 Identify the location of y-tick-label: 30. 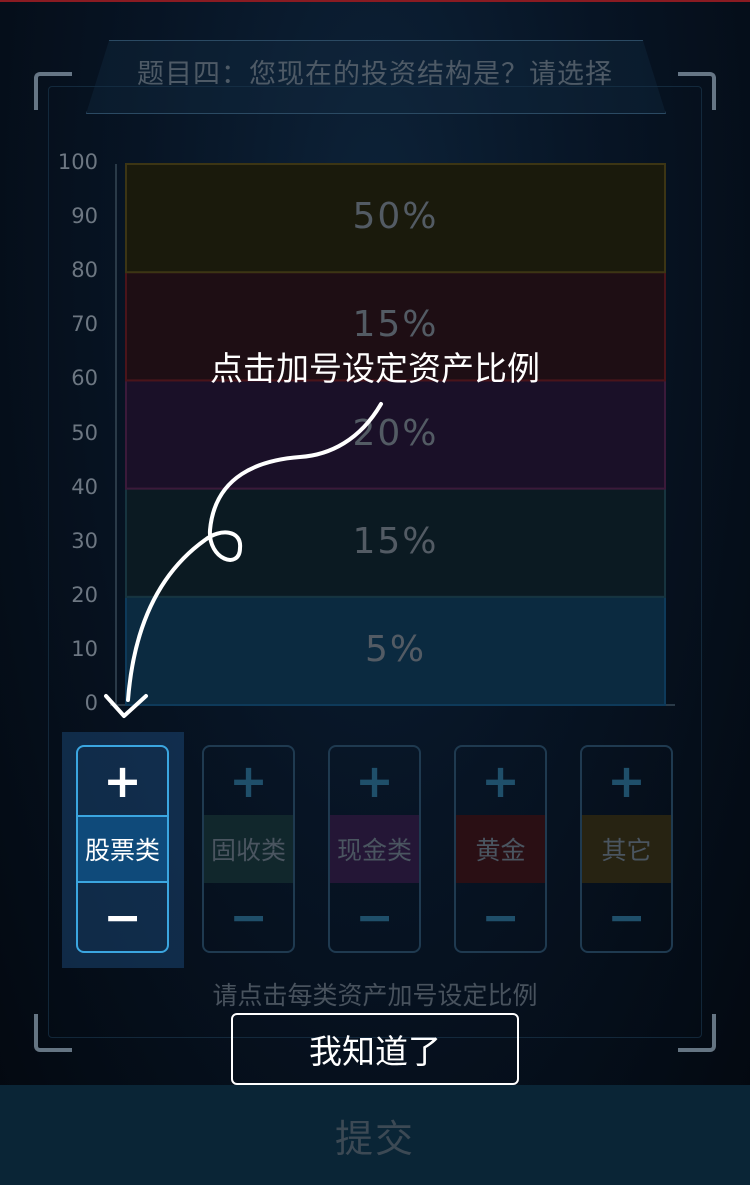
(84, 540).